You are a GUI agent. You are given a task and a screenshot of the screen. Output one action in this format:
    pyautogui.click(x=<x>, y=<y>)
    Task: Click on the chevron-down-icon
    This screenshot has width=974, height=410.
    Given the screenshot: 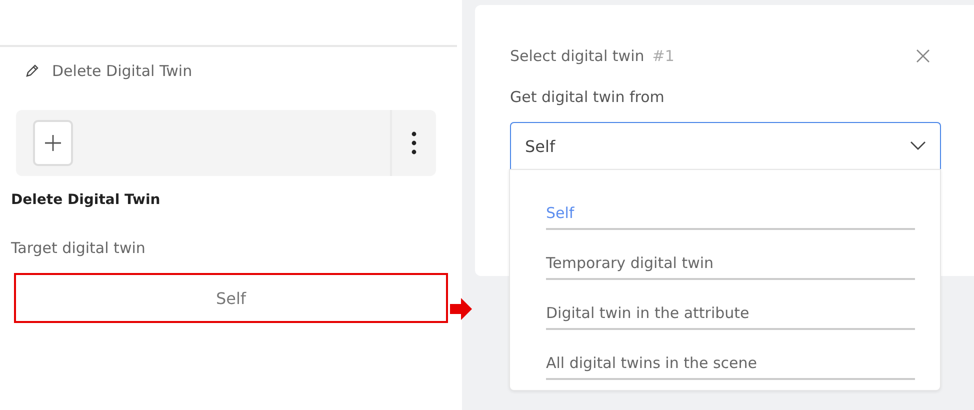 What is the action you would take?
    pyautogui.click(x=918, y=146)
    